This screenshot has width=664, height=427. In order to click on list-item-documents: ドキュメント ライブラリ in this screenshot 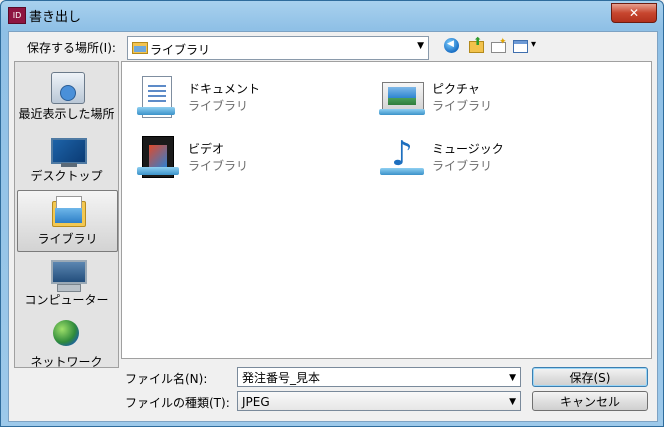, I will do `click(228, 94)`.